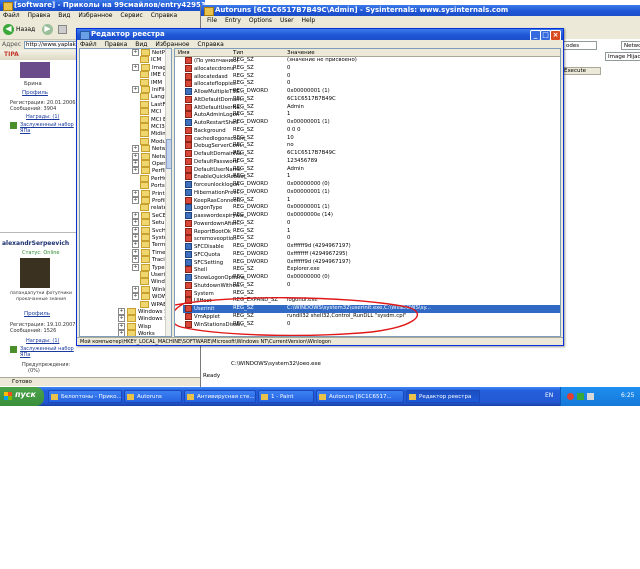 The image size is (640, 569). I want to click on taskbar-button-autoruns: Autoruns, so click(153, 396).